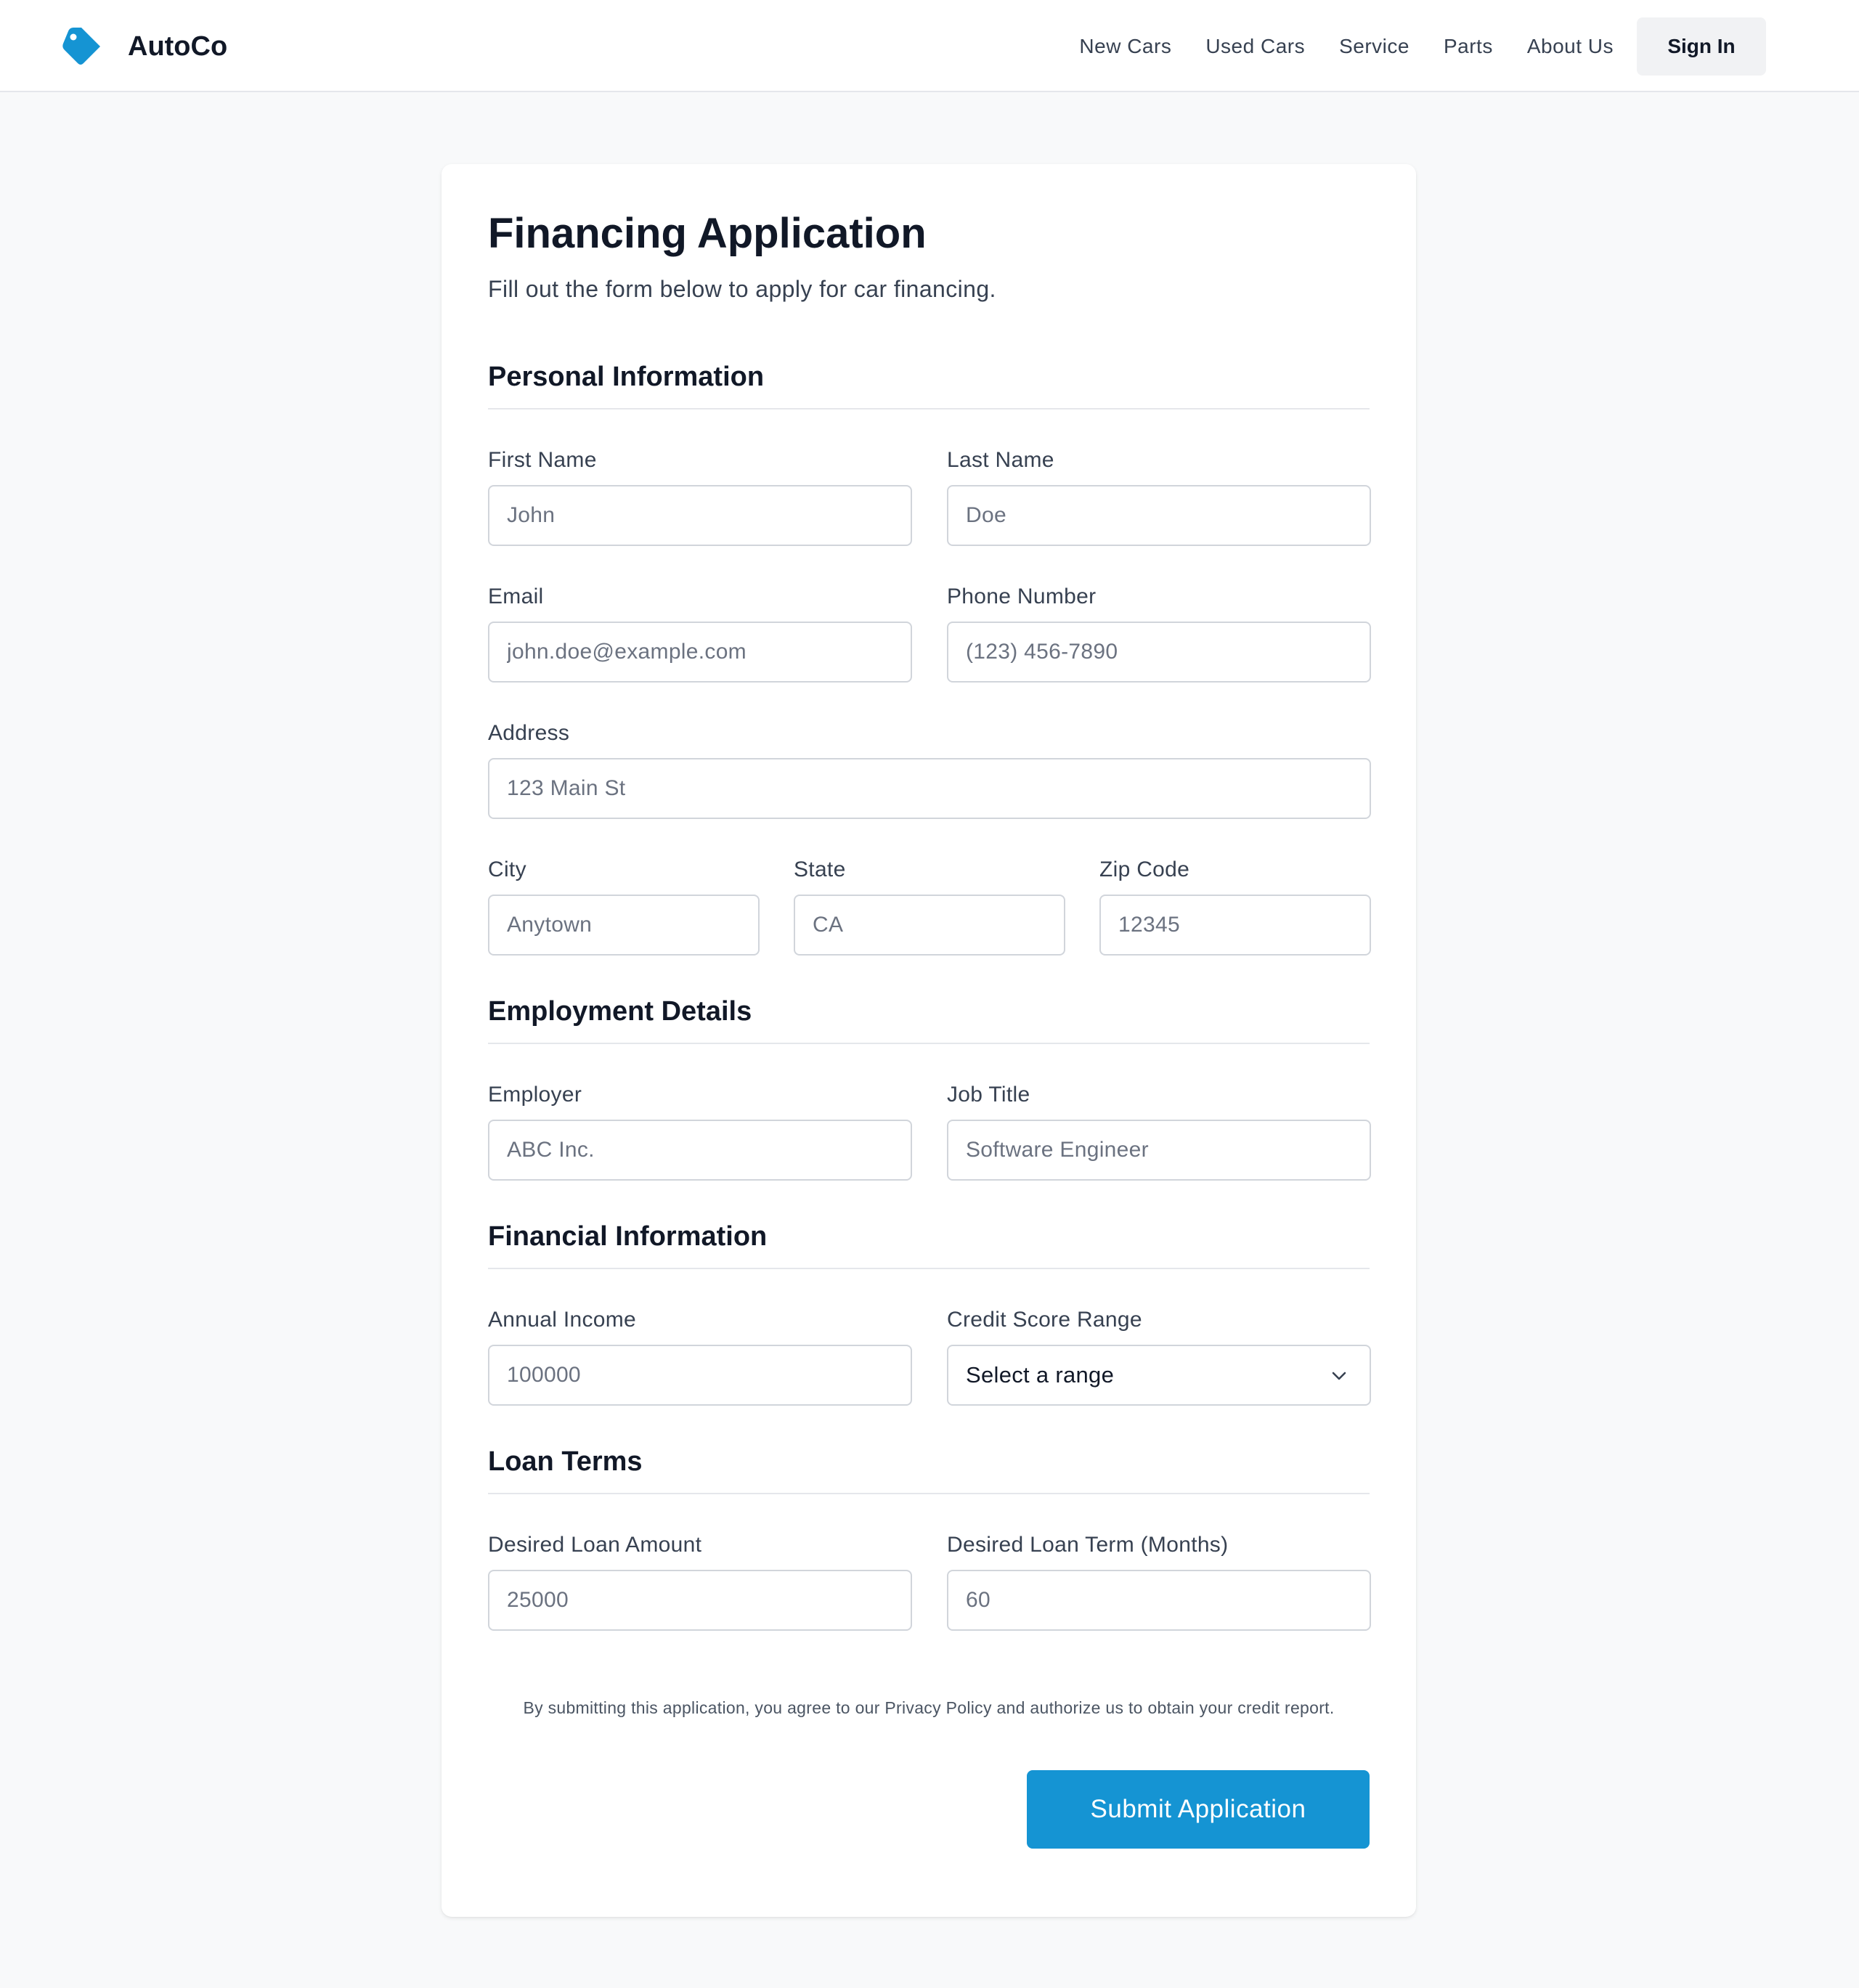 Image resolution: width=1859 pixels, height=1988 pixels. I want to click on section-title-financial: Financial Information, so click(929, 1243).